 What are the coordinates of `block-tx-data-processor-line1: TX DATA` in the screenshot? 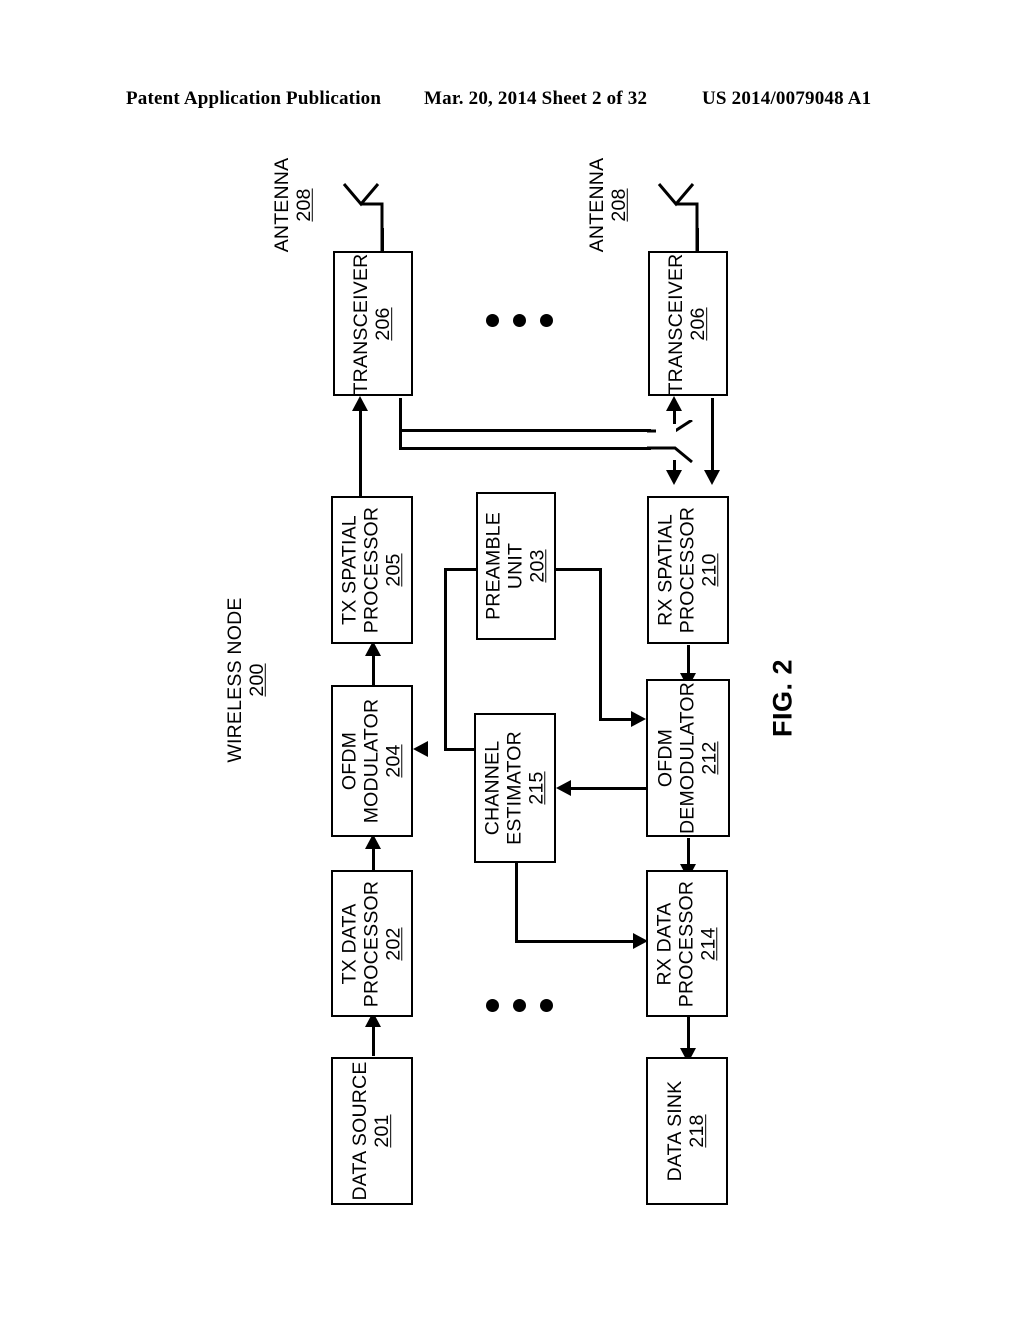 It's located at (349, 943).